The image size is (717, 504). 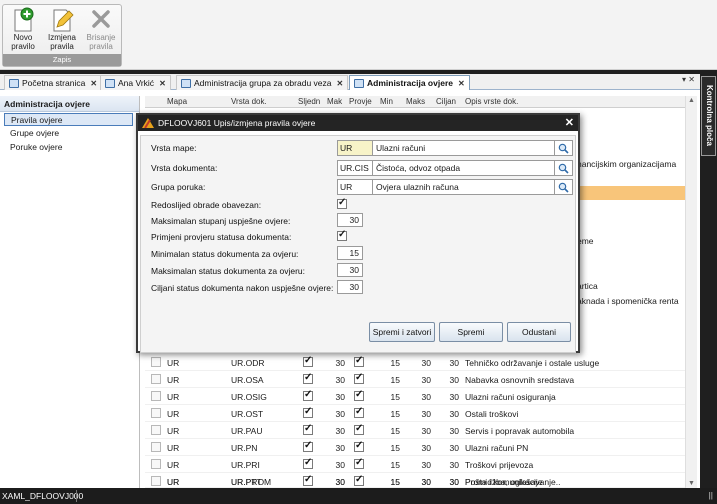 I want to click on tab-ana-vrkic: Ana Vrkić ✕, so click(x=135, y=82).